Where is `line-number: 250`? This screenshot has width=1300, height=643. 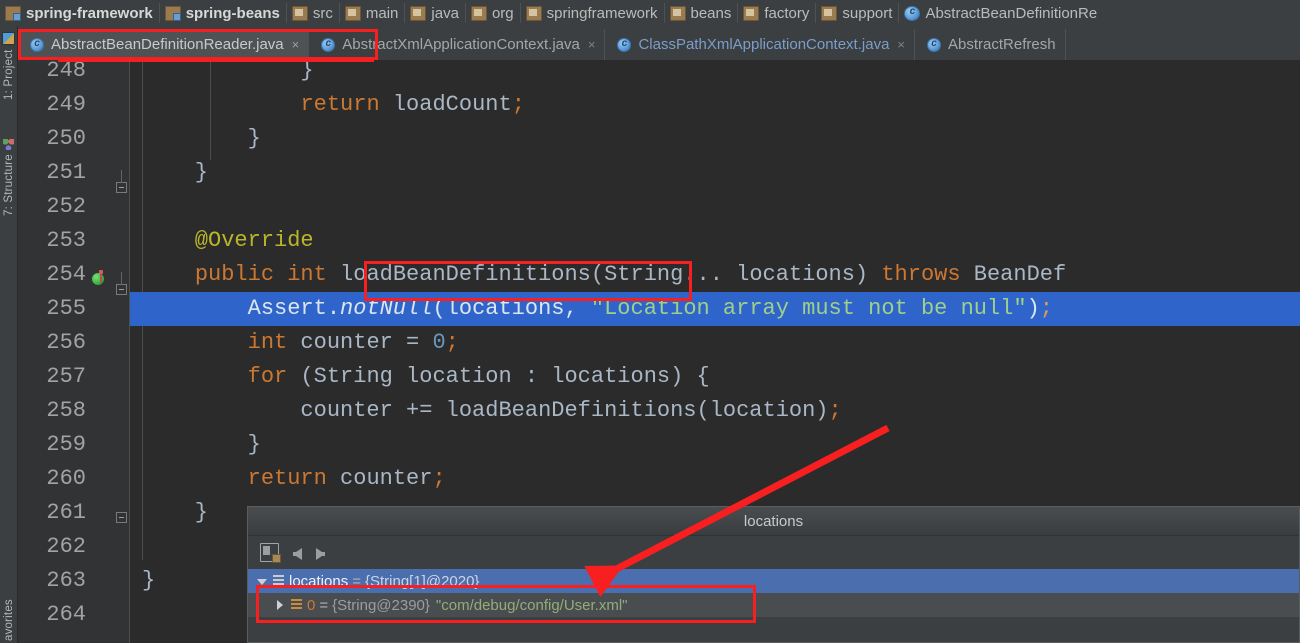 line-number: 250 is located at coordinates (66, 138).